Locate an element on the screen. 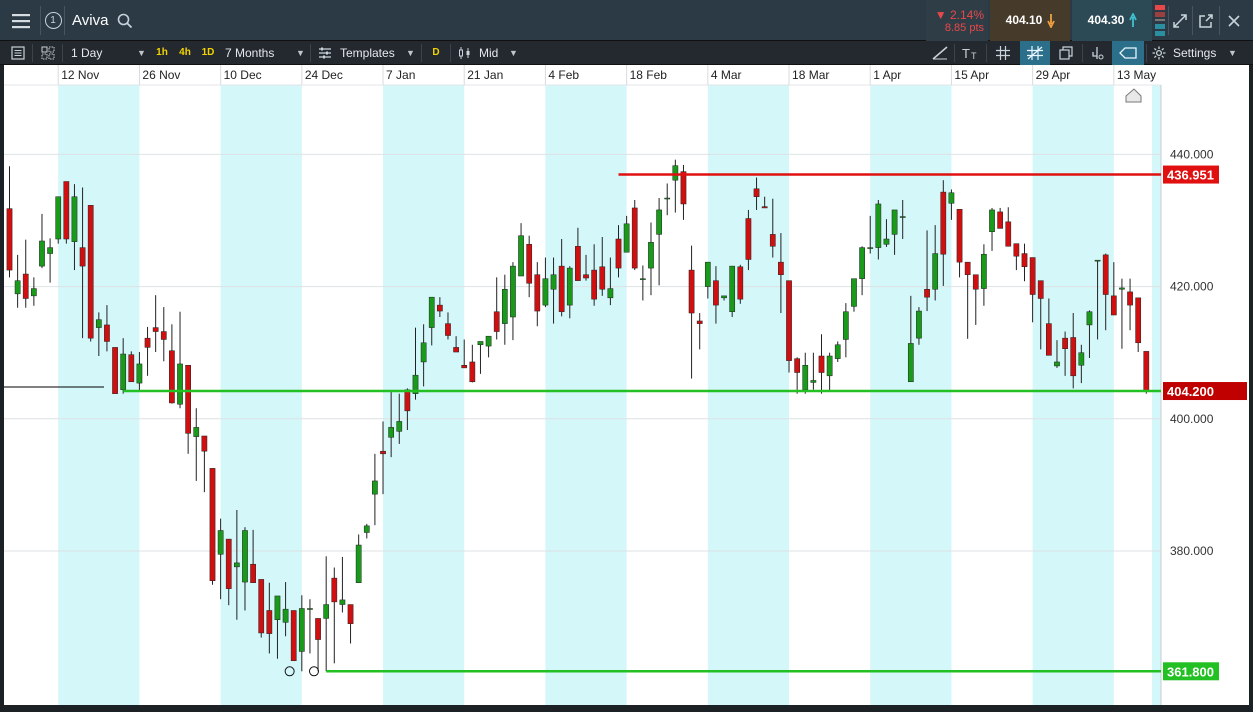 The height and width of the screenshot is (712, 1253). interval-select: 1 Day is located at coordinates (86, 53).